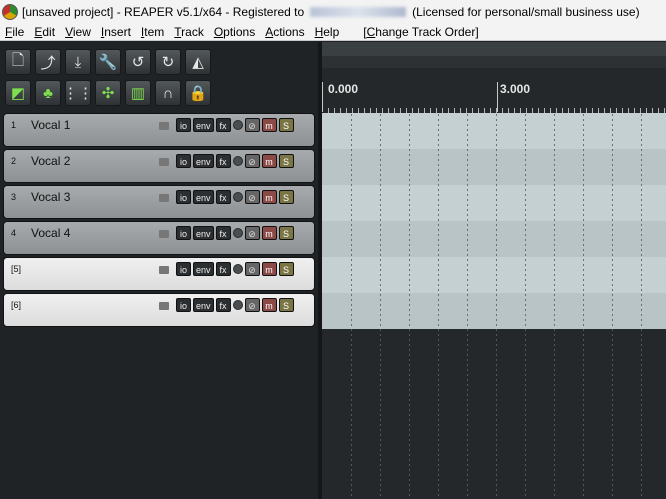 The height and width of the screenshot is (499, 666). I want to click on track-header: 2 Vocal 2 io env fx ⊘ m S, so click(159, 166).